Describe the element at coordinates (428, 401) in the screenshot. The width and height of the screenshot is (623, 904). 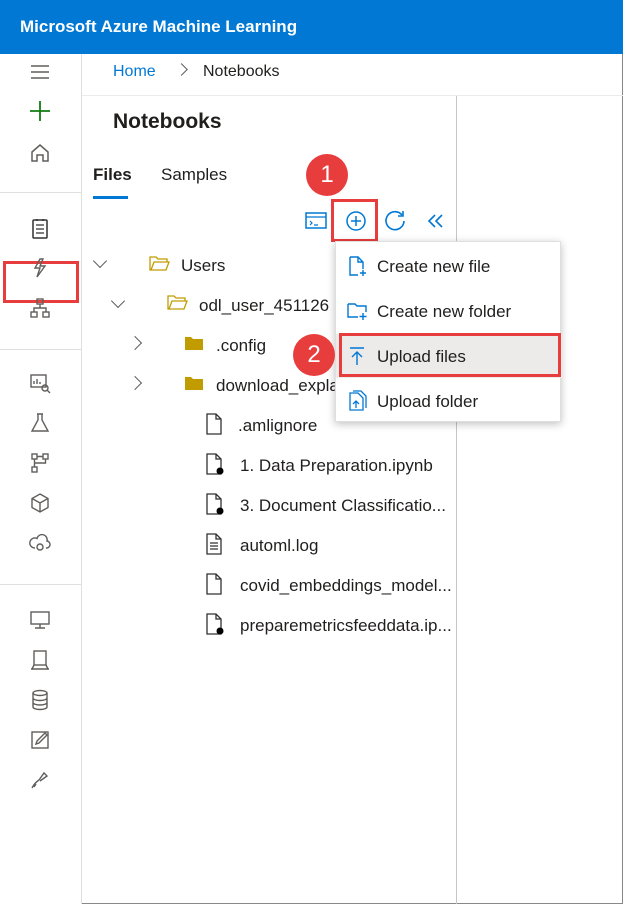
I see `menu-item-label: Upload folder` at that location.